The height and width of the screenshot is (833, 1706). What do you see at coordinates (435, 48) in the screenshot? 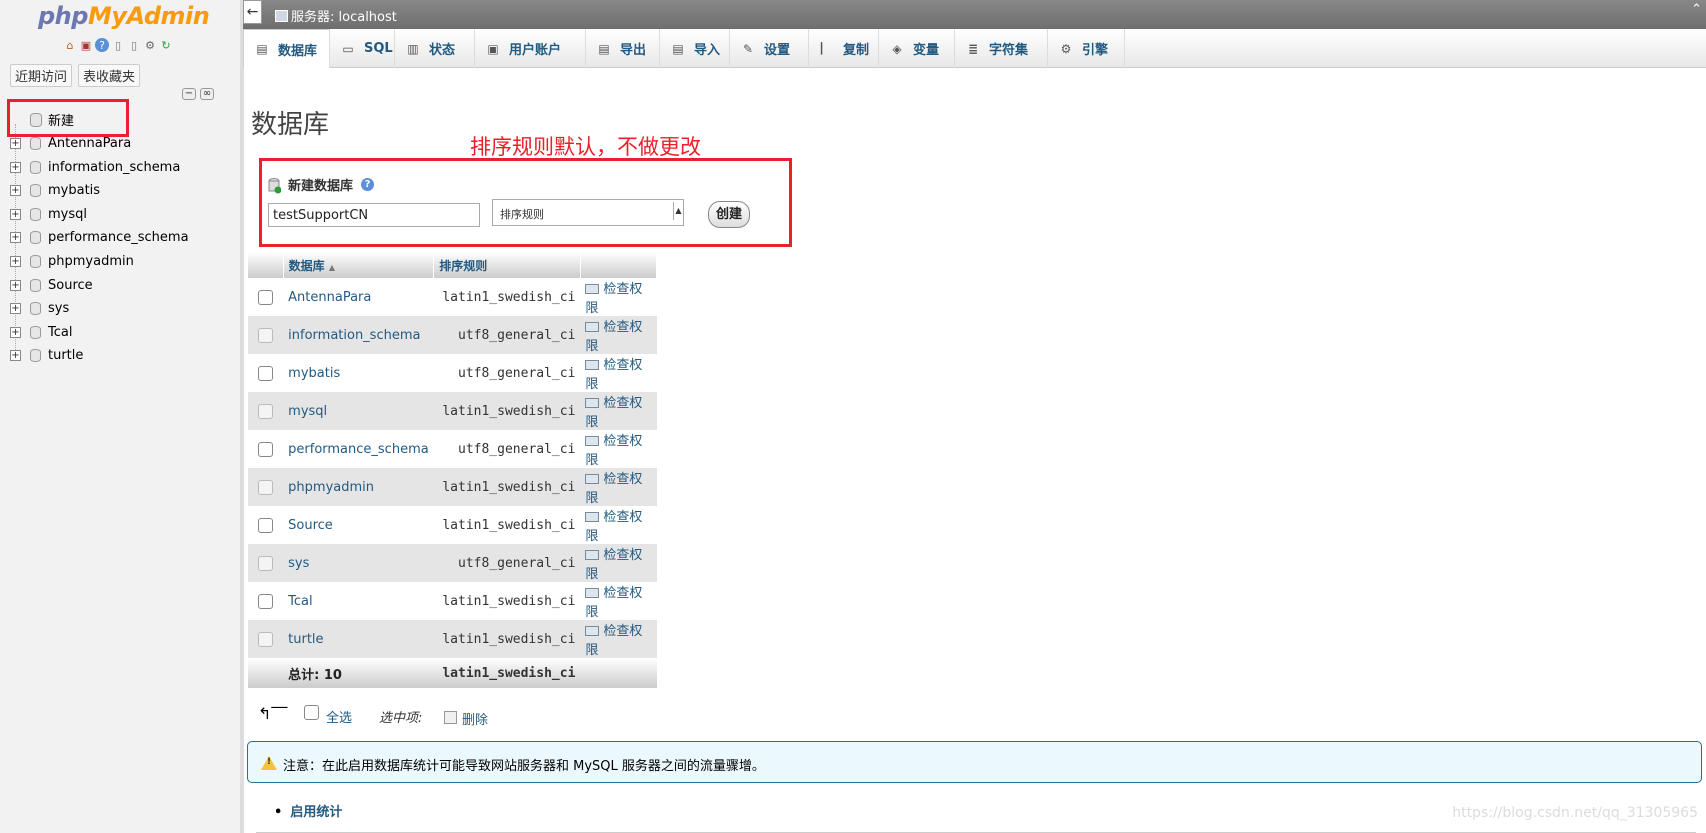
I see `tab-status: ▥ 状态` at bounding box center [435, 48].